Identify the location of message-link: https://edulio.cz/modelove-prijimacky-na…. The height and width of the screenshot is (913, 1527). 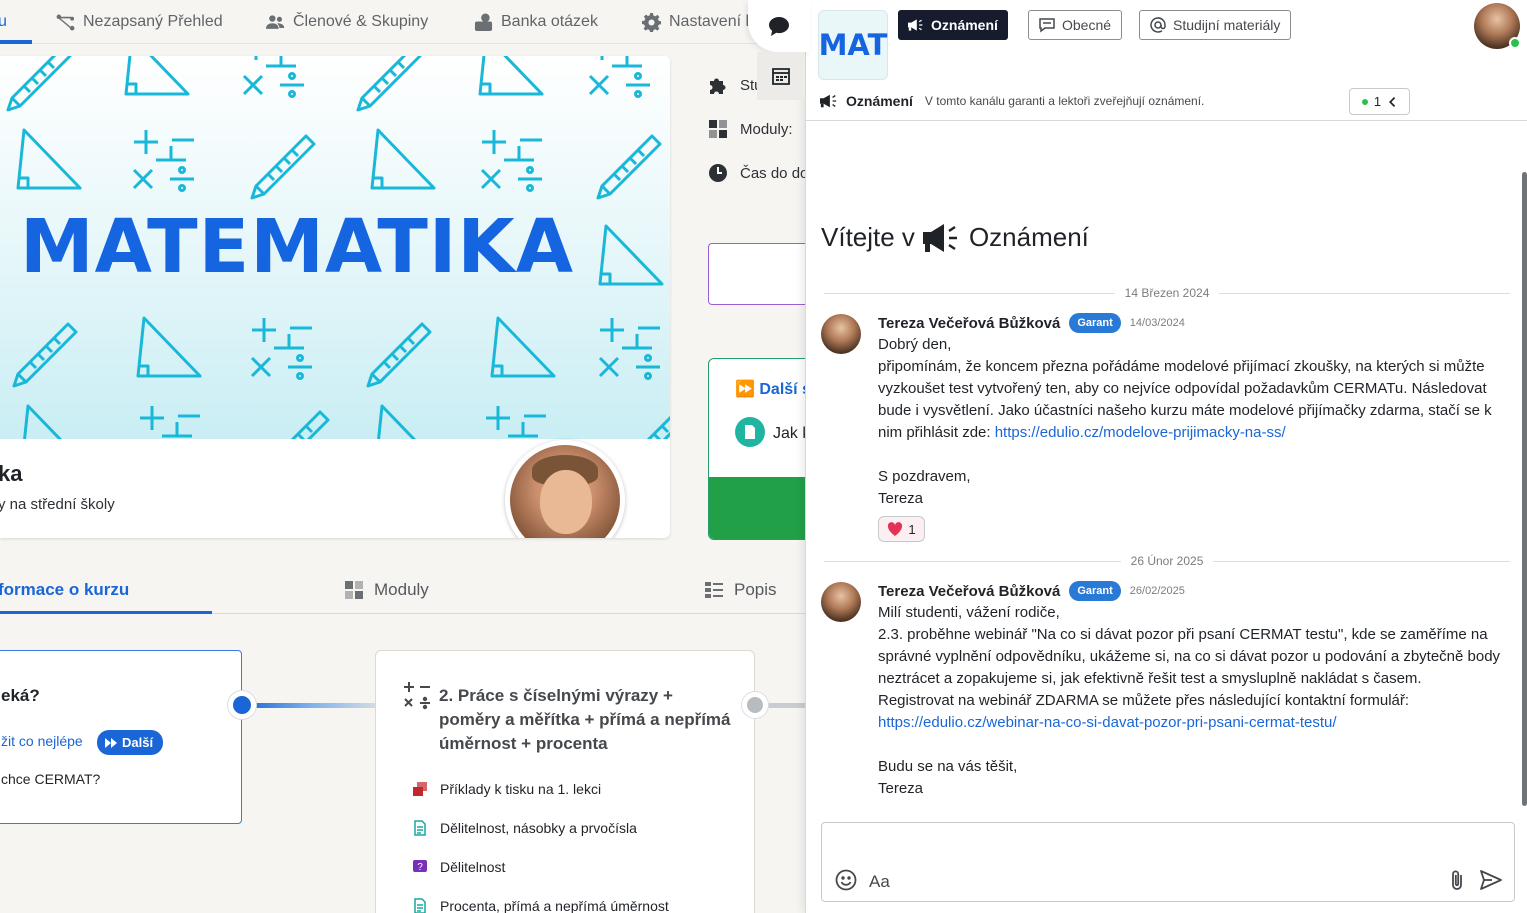
(1140, 432).